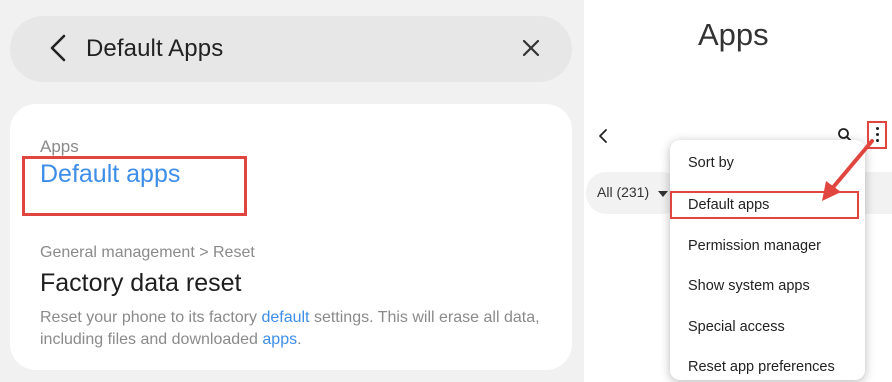 The image size is (892, 382). I want to click on menu-item-show-system-apps: Show system apps, so click(749, 286).